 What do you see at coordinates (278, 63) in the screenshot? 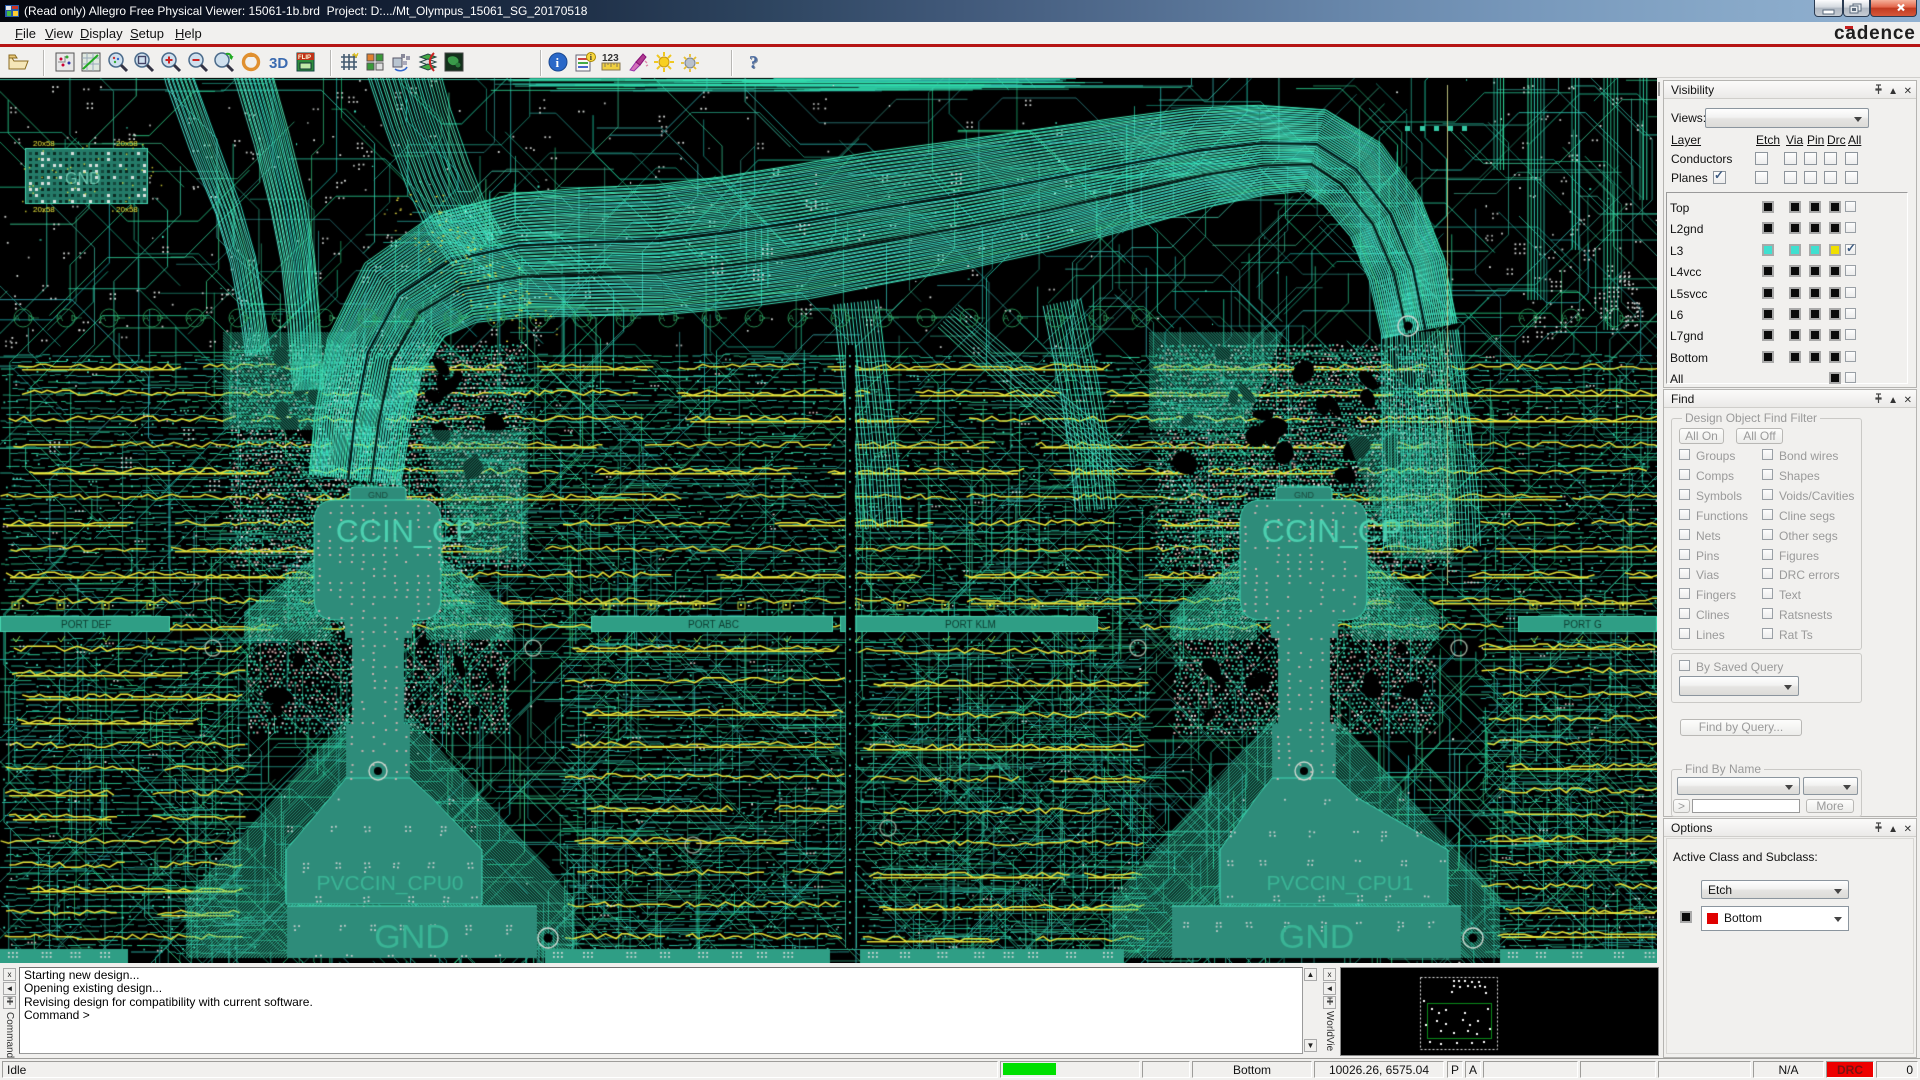
I see `svg-text: 3D` at bounding box center [278, 63].